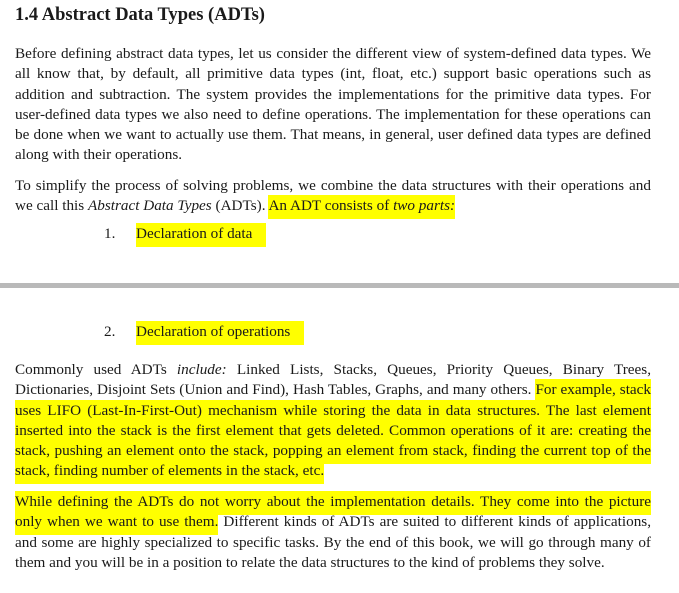 This screenshot has height=593, width=679. I want to click on list-number: 2., so click(110, 331).